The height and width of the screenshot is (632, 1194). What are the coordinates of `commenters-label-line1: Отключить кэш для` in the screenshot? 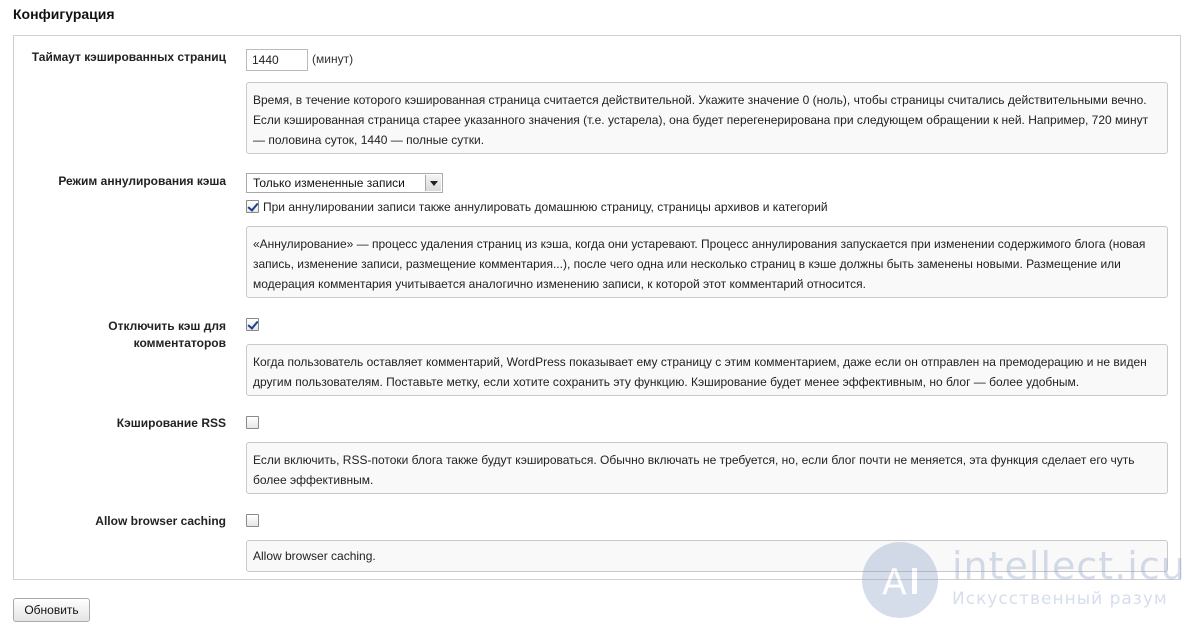 It's located at (167, 326).